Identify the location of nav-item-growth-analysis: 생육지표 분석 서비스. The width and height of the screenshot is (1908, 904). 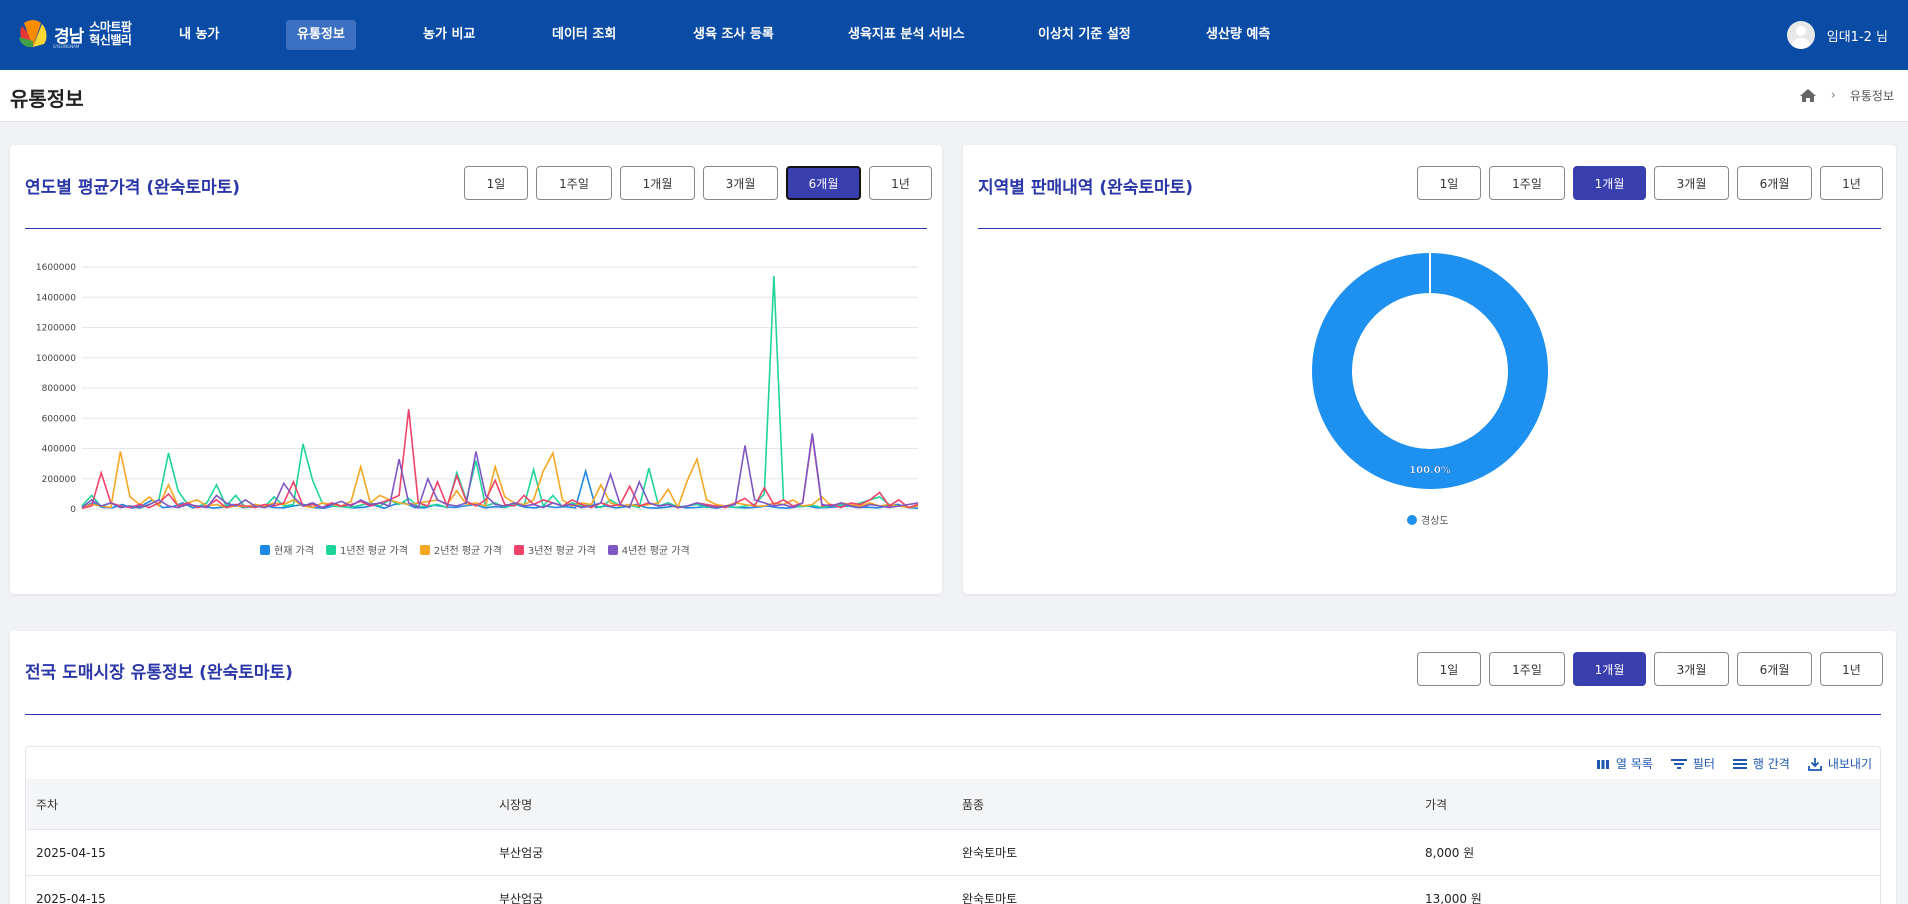
(906, 35).